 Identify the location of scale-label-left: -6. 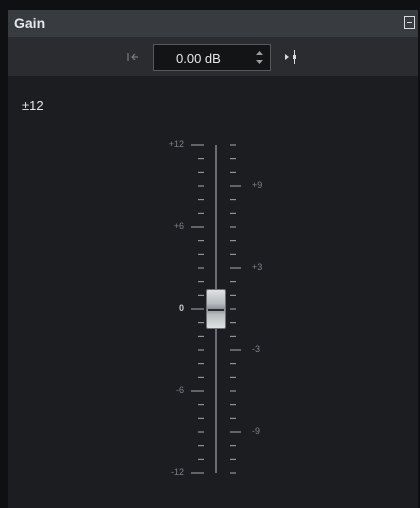
(179, 390).